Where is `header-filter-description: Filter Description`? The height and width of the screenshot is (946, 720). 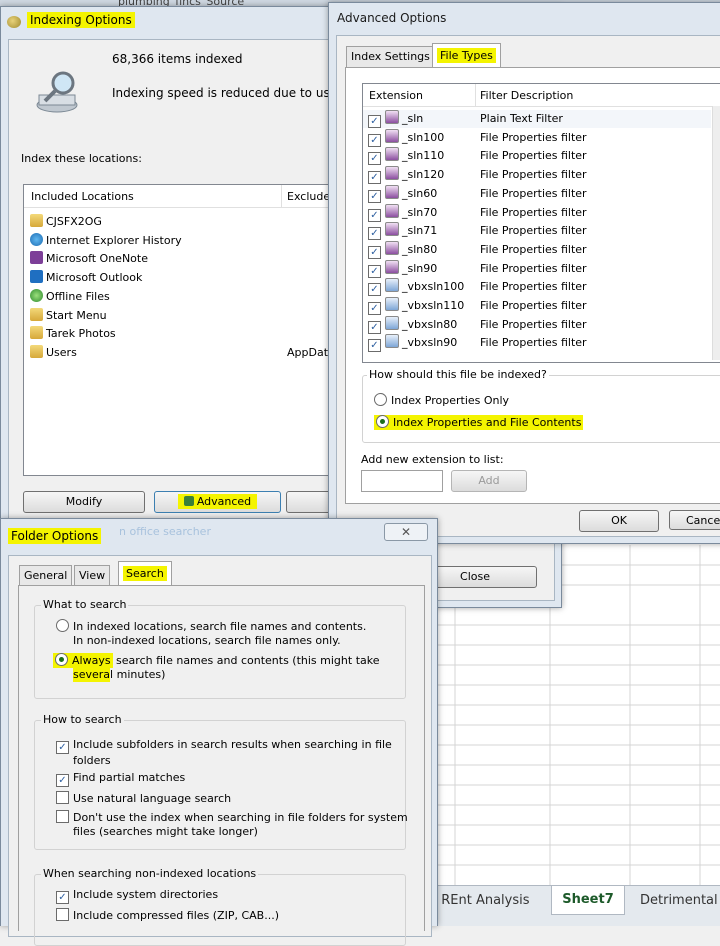 header-filter-description: Filter Description is located at coordinates (526, 95).